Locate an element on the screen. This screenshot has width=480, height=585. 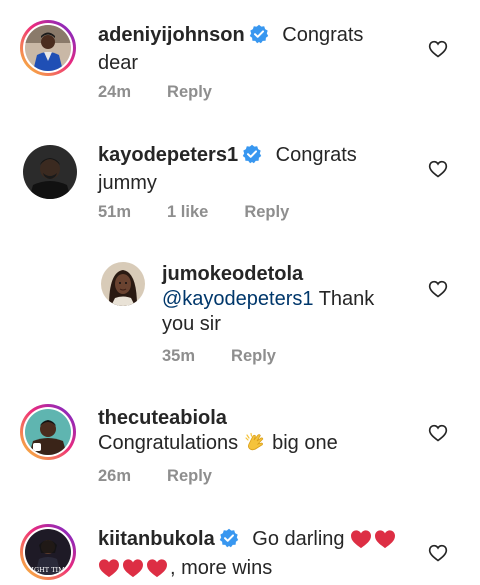
username: kayodepeters1 is located at coordinates (168, 155).